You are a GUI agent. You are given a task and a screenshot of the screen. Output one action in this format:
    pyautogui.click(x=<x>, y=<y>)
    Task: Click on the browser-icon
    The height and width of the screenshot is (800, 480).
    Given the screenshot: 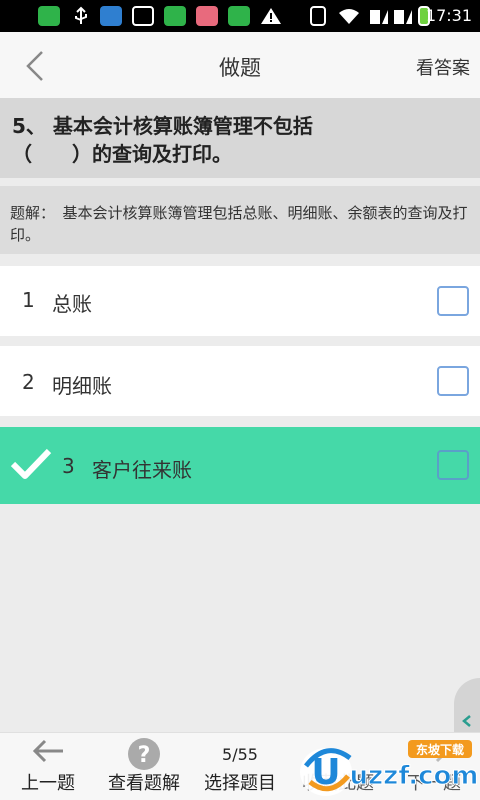 What is the action you would take?
    pyautogui.click(x=239, y=16)
    